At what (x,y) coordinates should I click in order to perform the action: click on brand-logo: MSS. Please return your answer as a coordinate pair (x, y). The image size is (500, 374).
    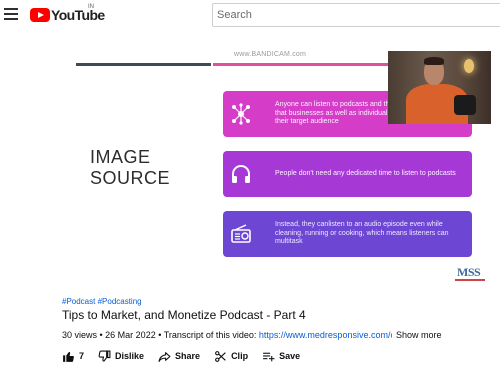
    Looking at the image, I should click on (469, 272).